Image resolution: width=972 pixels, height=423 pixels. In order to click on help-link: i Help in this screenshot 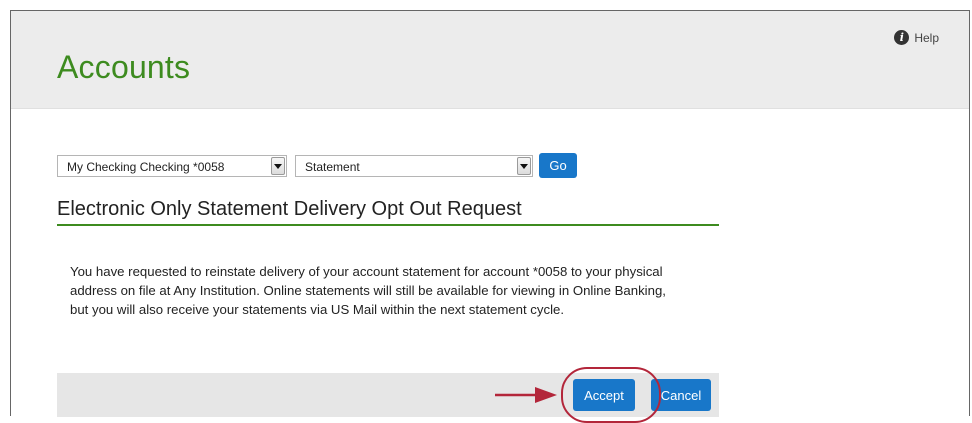, I will do `click(916, 37)`.